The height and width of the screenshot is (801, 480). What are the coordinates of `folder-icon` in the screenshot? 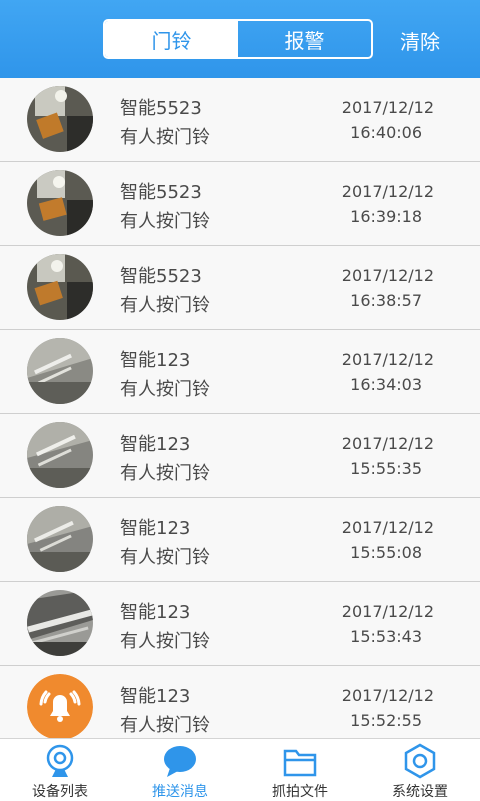 It's located at (300, 763).